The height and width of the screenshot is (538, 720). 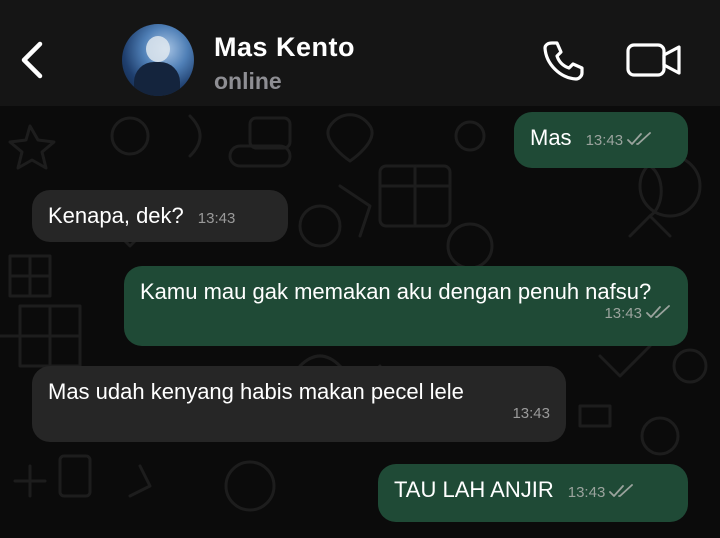 I want to click on message-bubble-outgoing: TAU LAH ANJIR 13:43, so click(x=533, y=493).